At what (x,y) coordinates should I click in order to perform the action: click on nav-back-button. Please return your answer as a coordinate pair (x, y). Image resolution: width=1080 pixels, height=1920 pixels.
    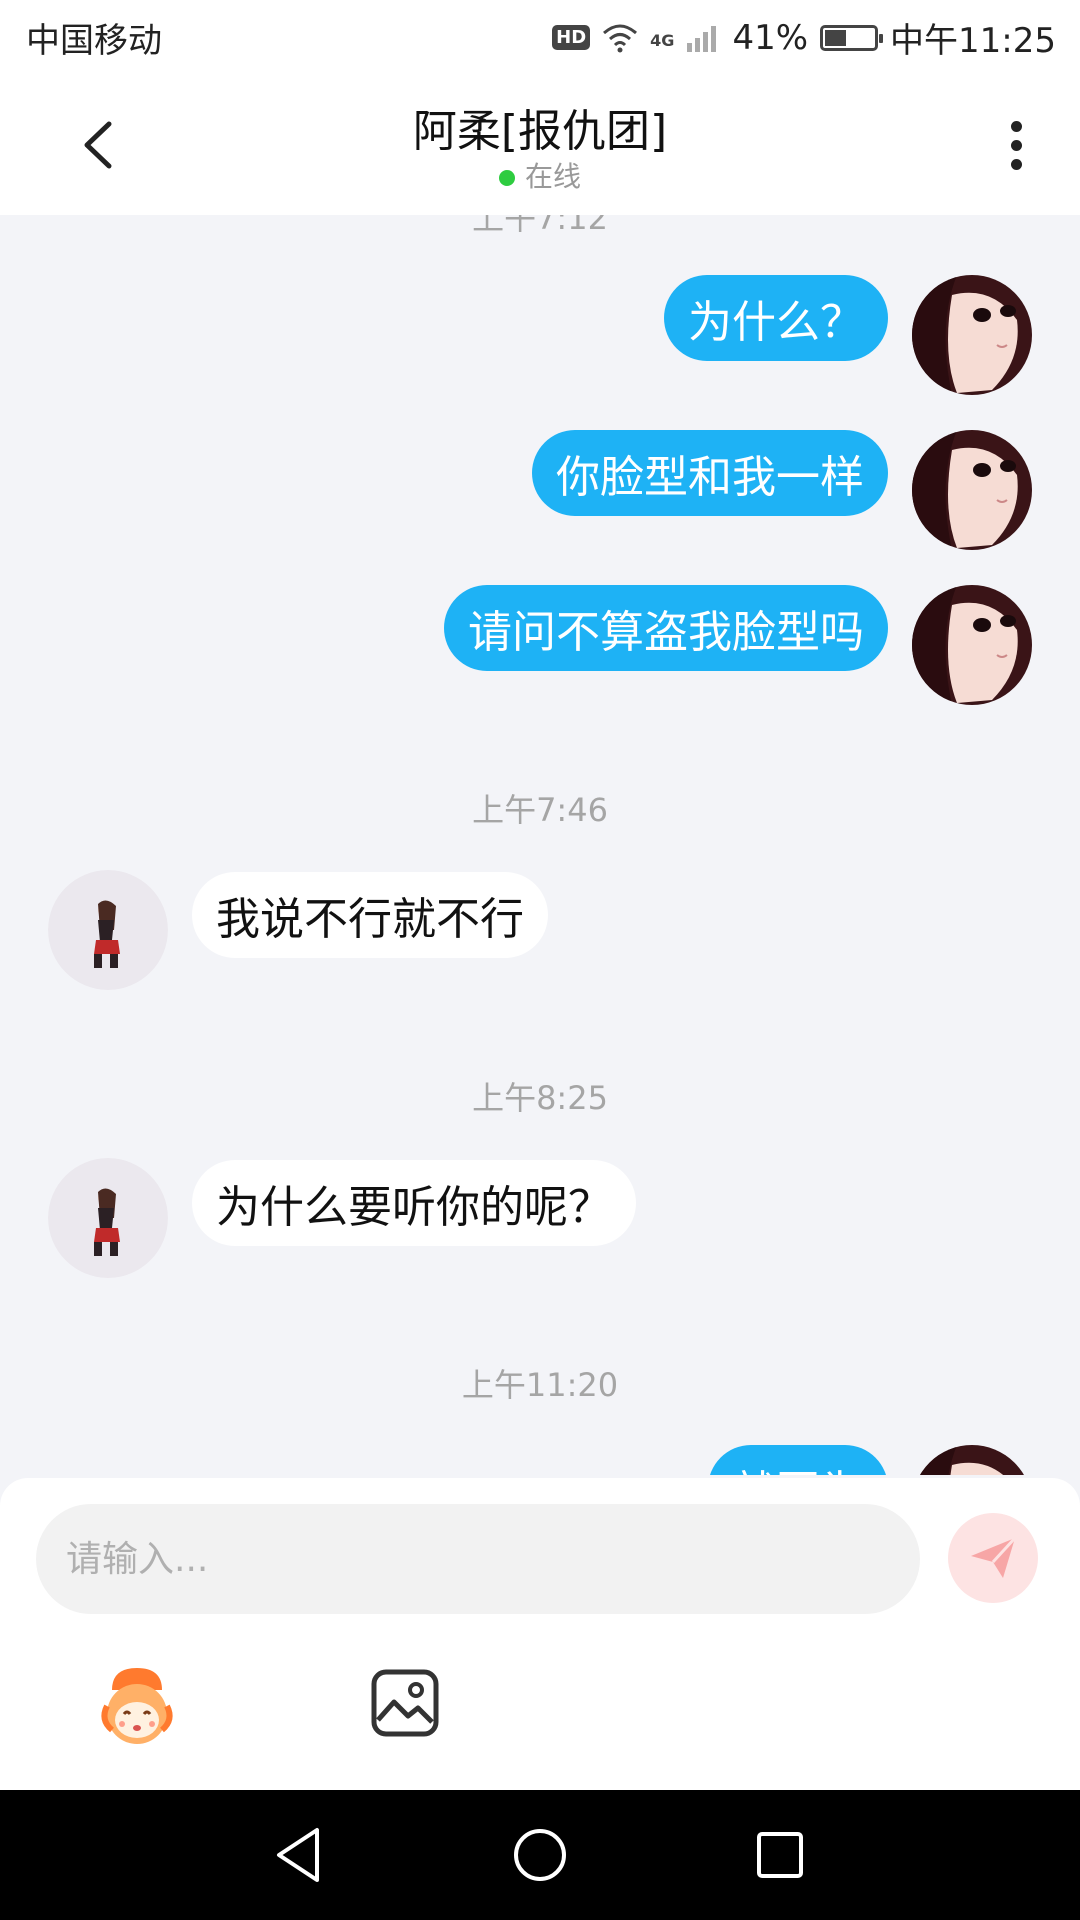
    Looking at the image, I should click on (300, 1855).